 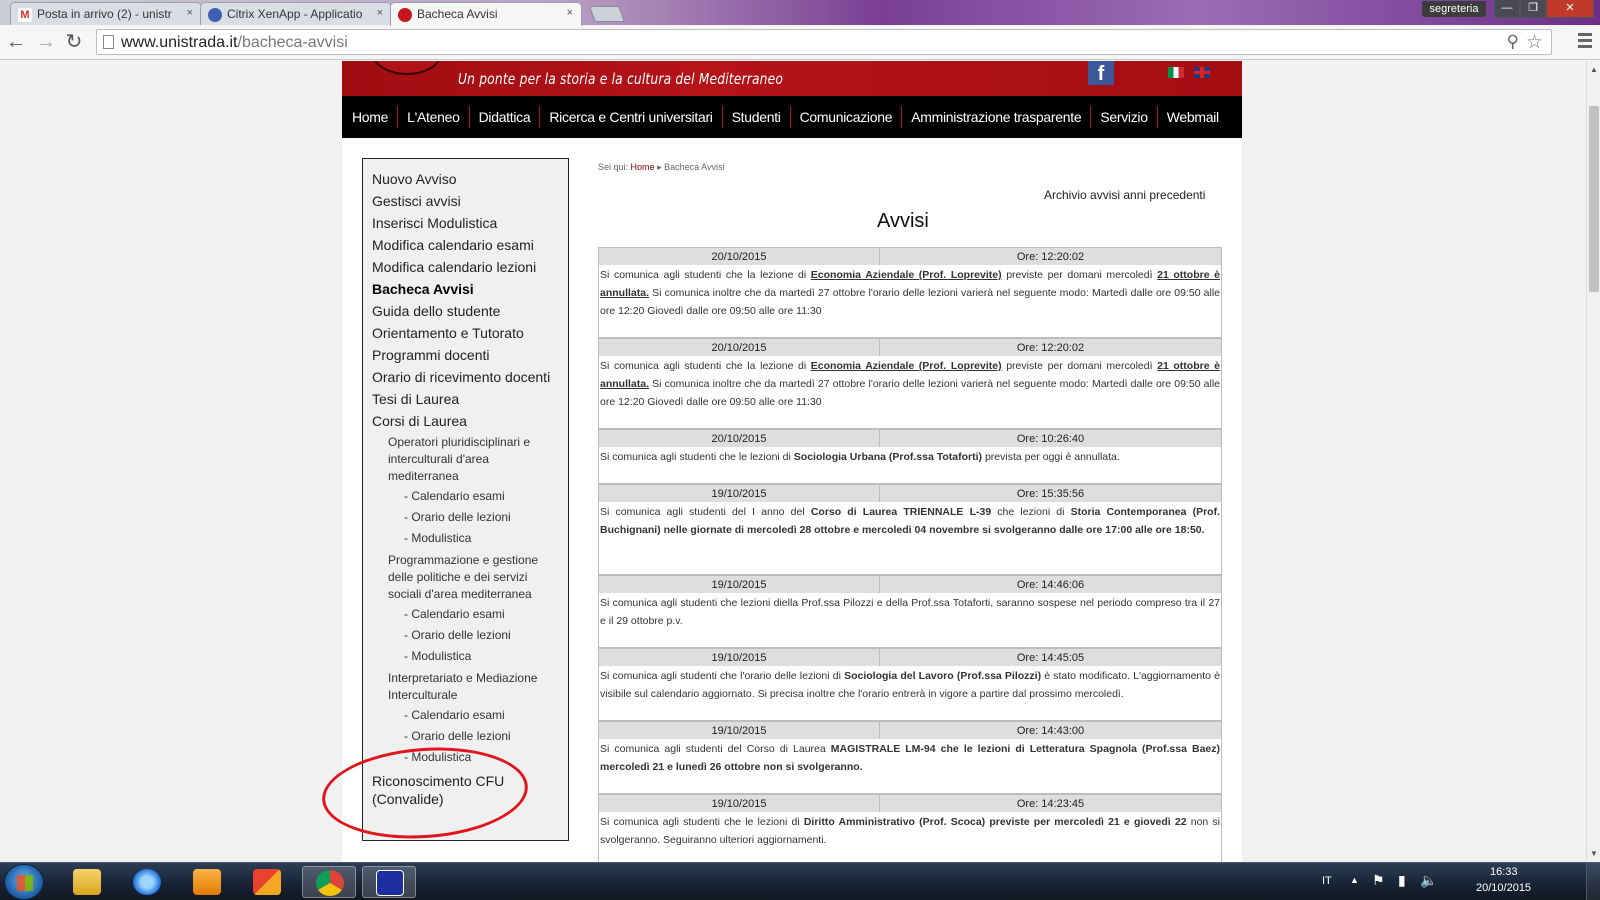 I want to click on language-indicator: IT, so click(x=1327, y=881).